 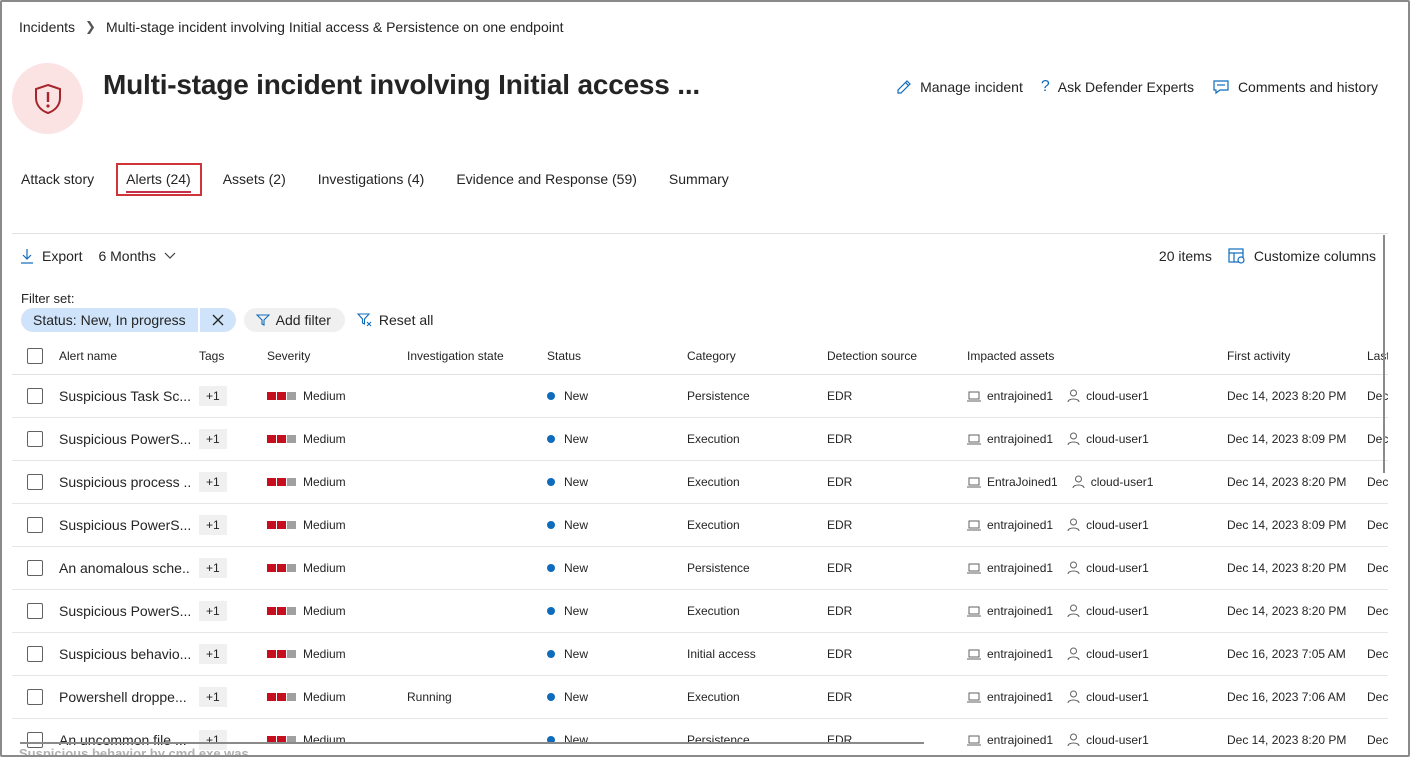 I want to click on tab-assets: Assets (2), so click(x=254, y=182).